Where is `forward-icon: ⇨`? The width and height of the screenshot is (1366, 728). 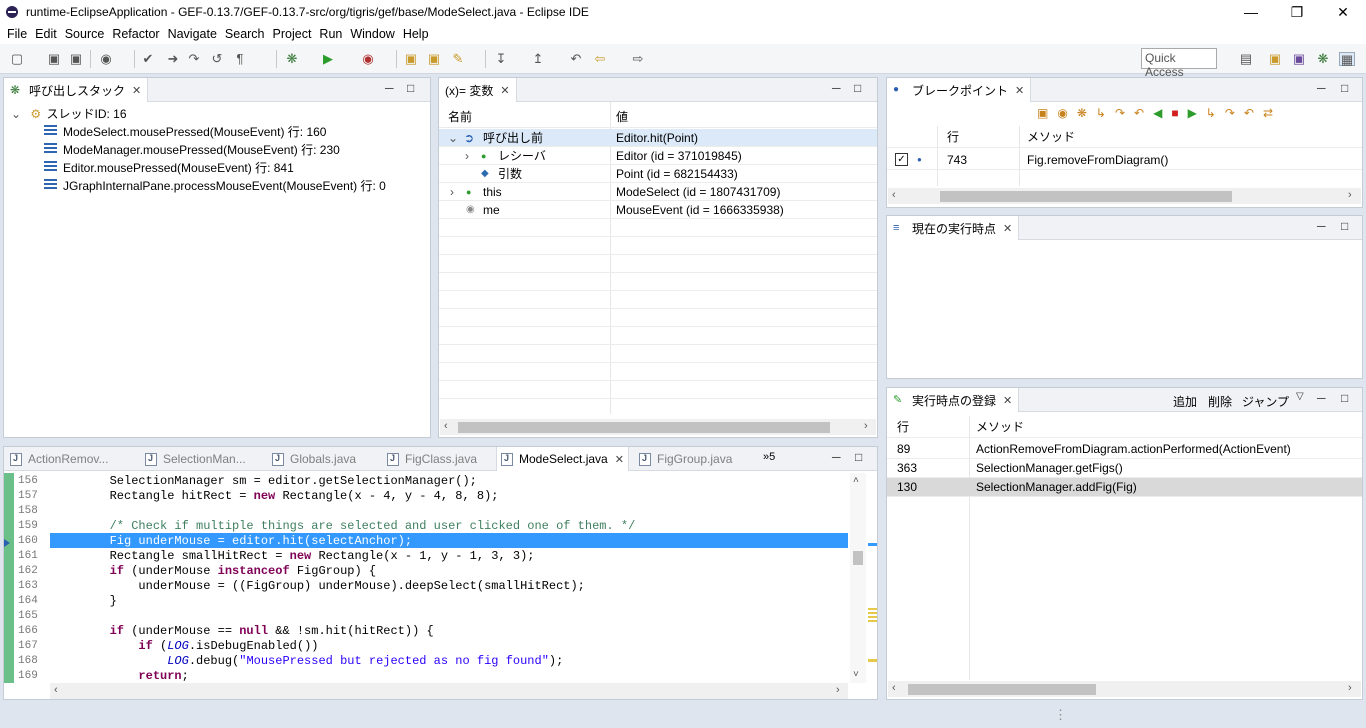
forward-icon: ⇨ is located at coordinates (638, 59).